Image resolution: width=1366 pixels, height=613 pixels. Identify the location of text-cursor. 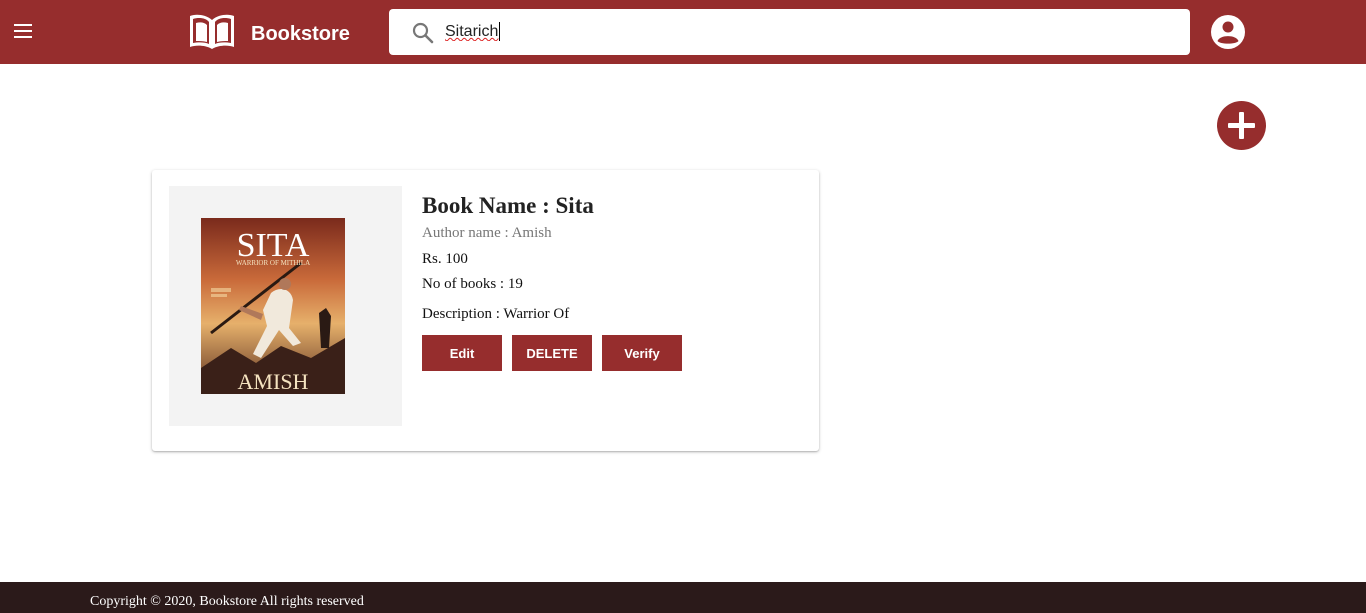
(499, 31).